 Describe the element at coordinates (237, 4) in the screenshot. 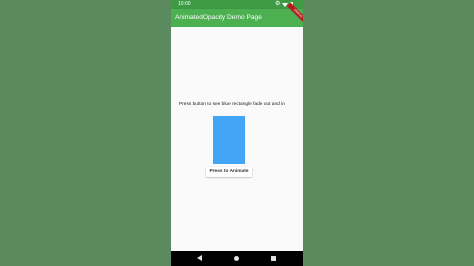

I see `status-bar: 10:00 ⚙` at that location.